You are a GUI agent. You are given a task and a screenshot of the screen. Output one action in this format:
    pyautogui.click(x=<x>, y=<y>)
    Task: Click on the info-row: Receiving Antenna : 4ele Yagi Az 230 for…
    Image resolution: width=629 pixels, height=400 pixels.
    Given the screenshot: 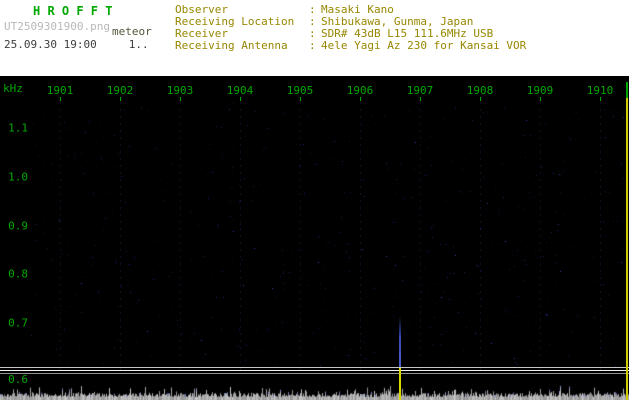 What is the action you would take?
    pyautogui.click(x=350, y=46)
    